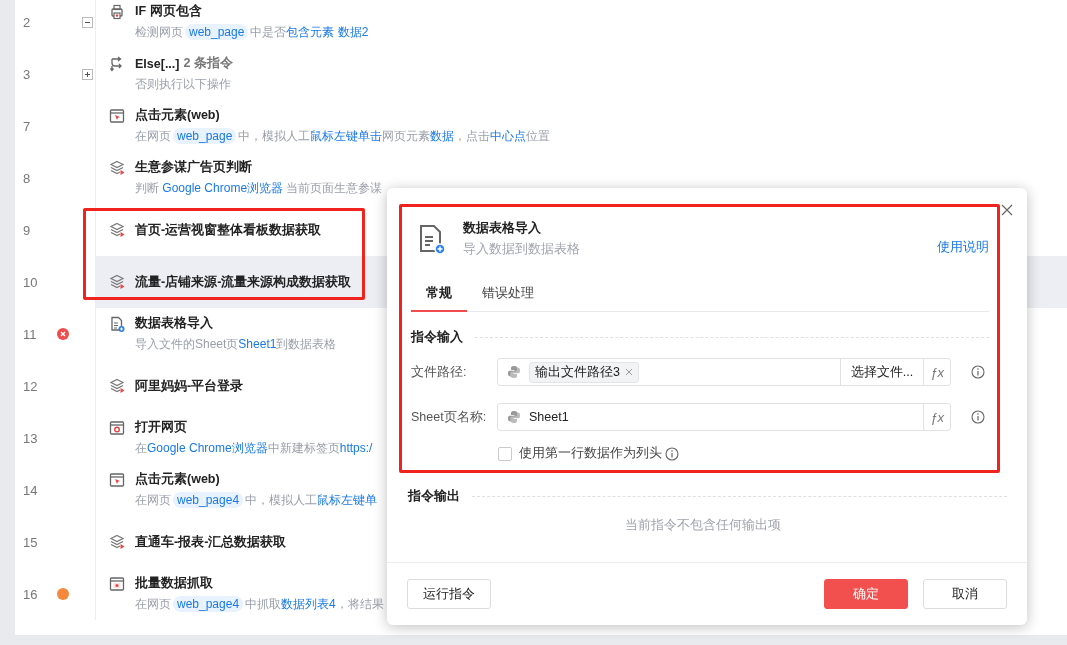 This screenshot has height=645, width=1067. What do you see at coordinates (327, 32) in the screenshot?
I see `parameter-link: 包含元素 数据2` at bounding box center [327, 32].